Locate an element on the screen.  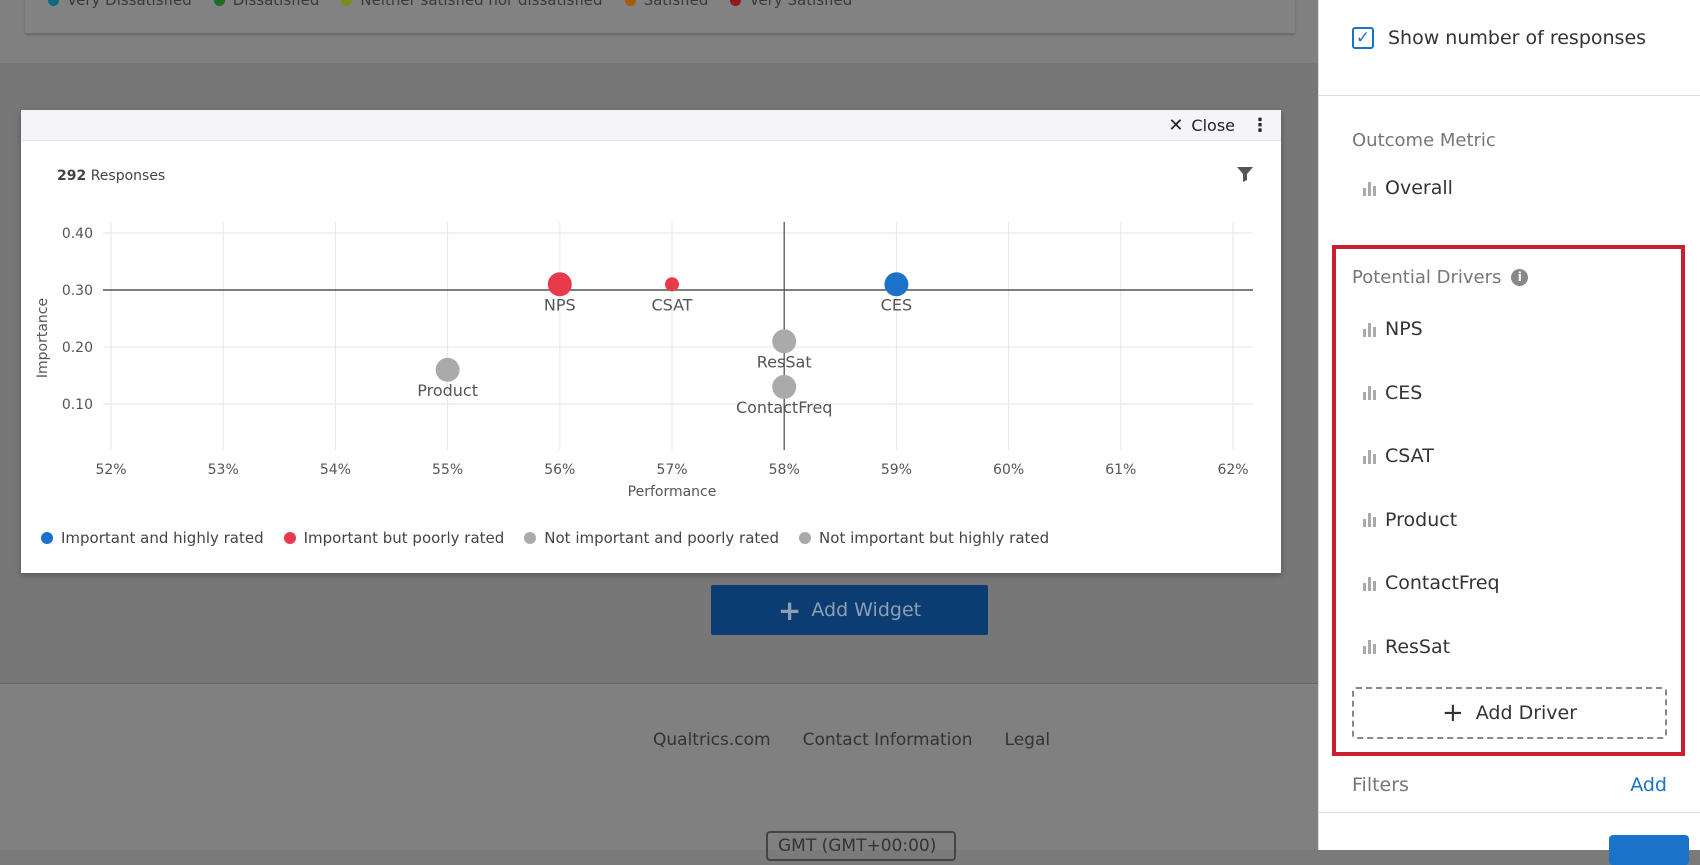
footer is located at coordinates (659, 766).